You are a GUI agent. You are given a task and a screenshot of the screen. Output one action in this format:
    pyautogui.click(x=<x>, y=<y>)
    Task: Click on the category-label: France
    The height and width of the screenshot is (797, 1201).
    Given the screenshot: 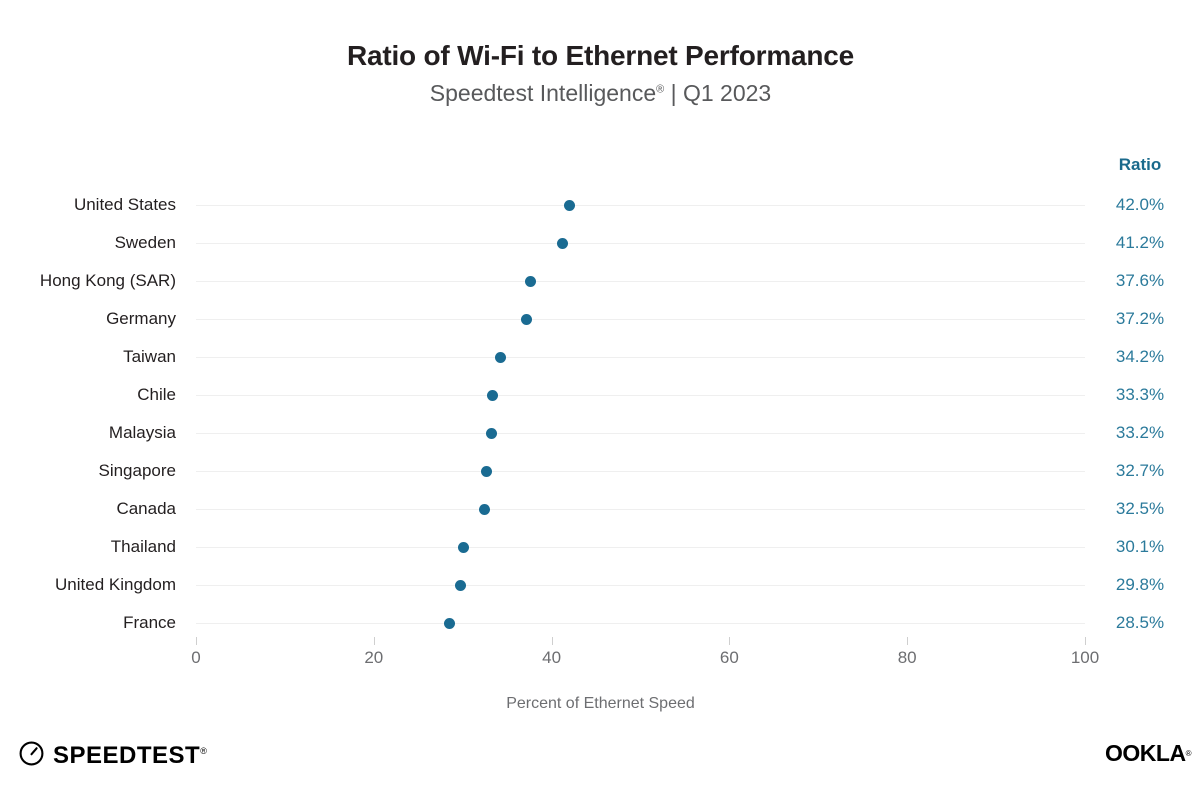 What is the action you would take?
    pyautogui.click(x=149, y=622)
    